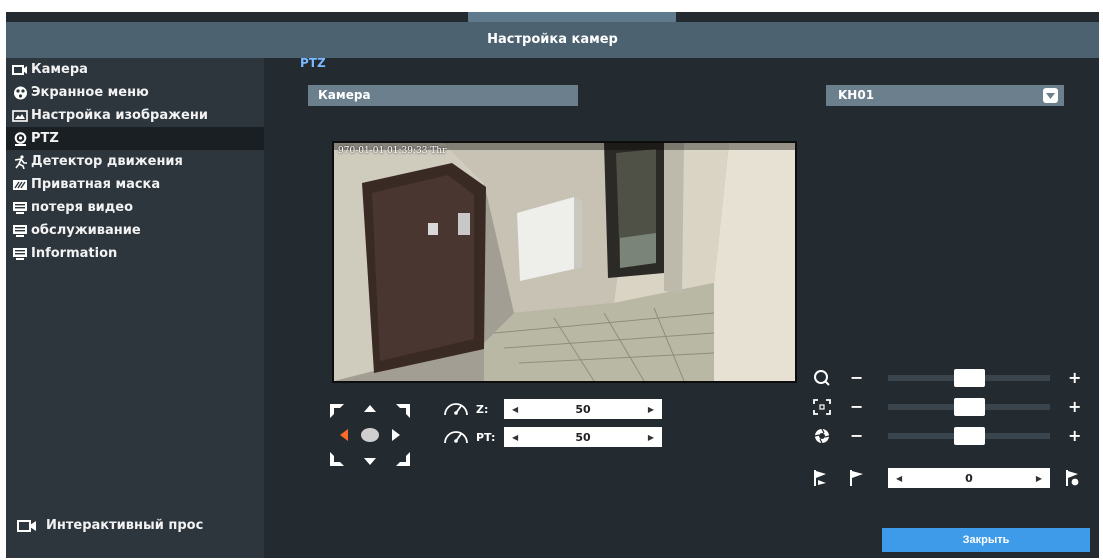 Image resolution: width=1103 pixels, height=560 pixels. I want to click on iris-slider-row: − +, so click(947, 436).